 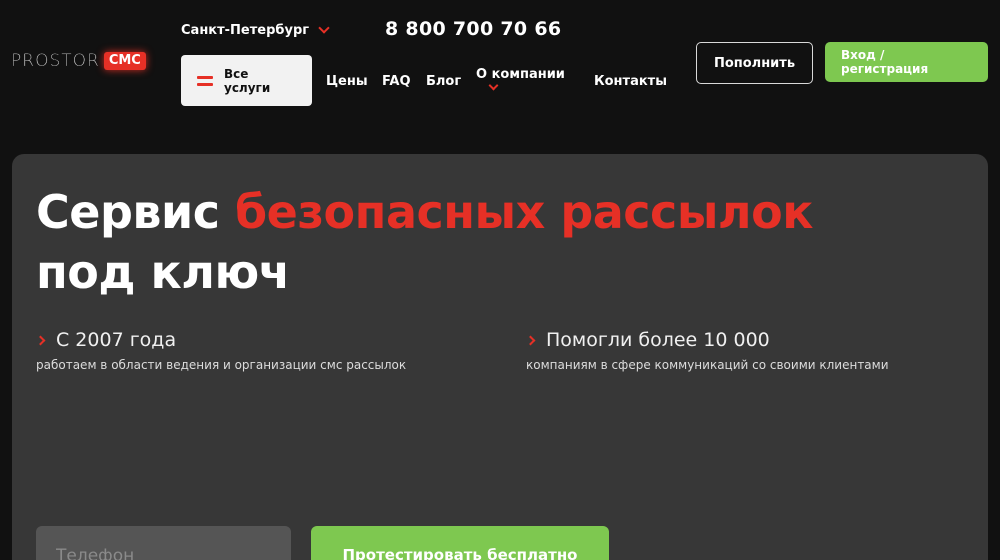 I want to click on hero-title-accent: безопасных рассылок, so click(x=524, y=212).